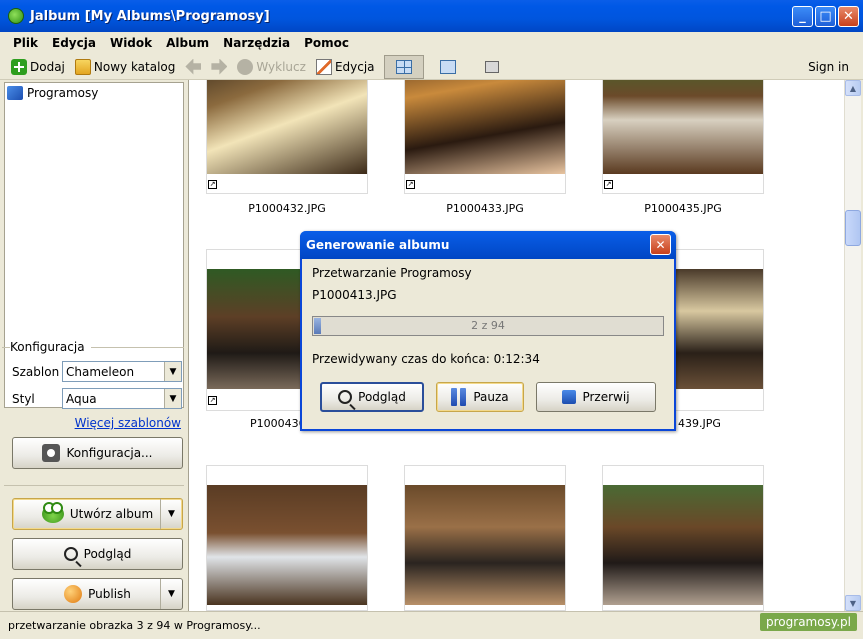 The height and width of the screenshot is (639, 863). I want to click on template-select: Chameleon ▼, so click(122, 371).